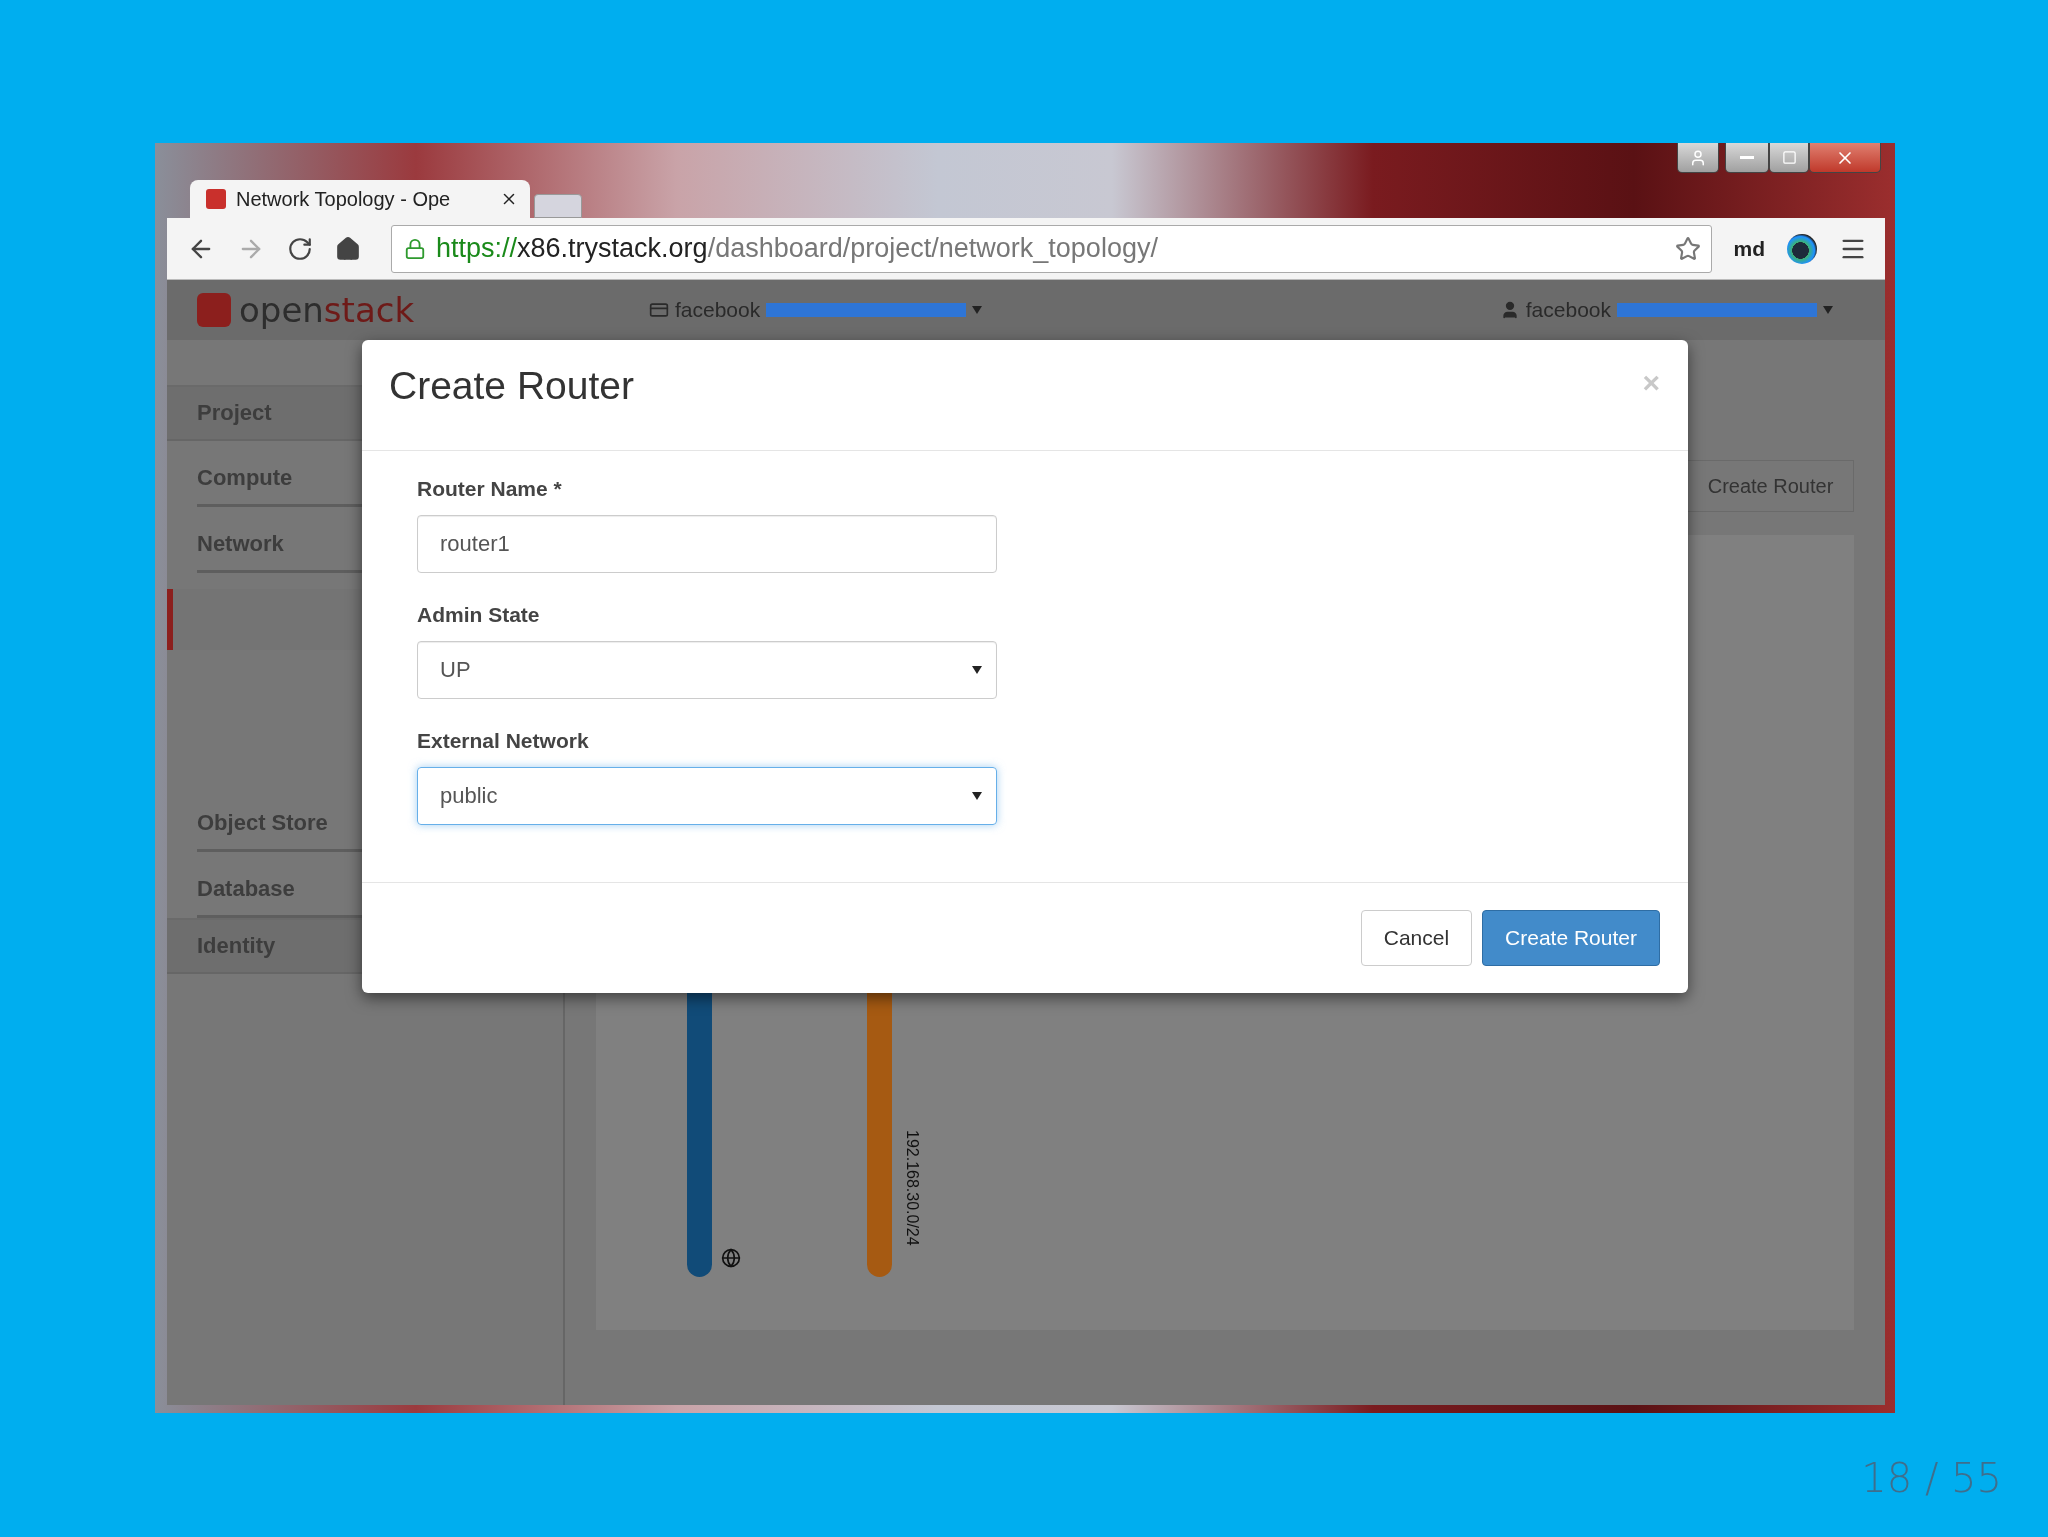 This screenshot has height=1537, width=2048. Describe the element at coordinates (912, 1188) in the screenshot. I see `network-label: 192.168.30.0/24` at that location.